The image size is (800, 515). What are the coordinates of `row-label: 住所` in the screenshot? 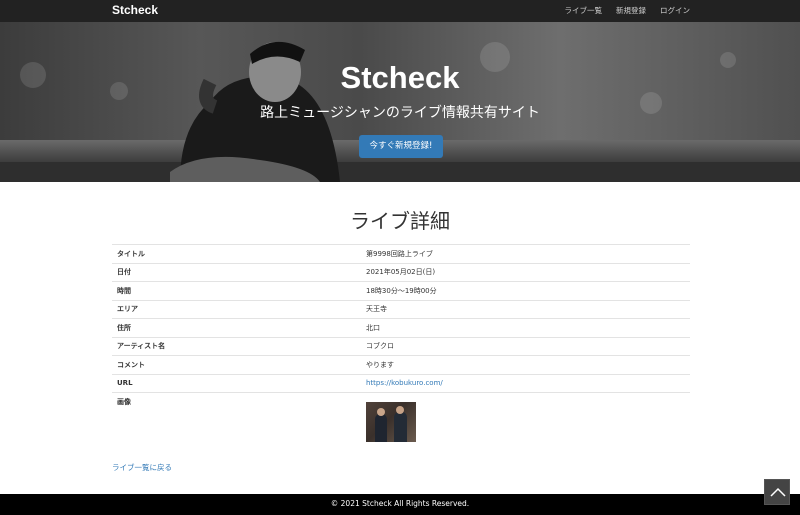 It's located at (124, 327).